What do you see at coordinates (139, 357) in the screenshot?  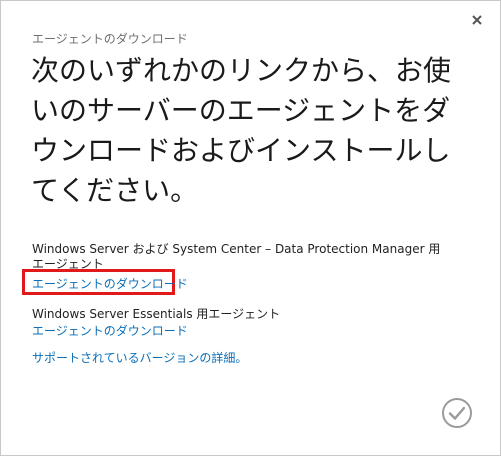 I see `supported-versions-link: サポートされているバージョンの詳細。` at bounding box center [139, 357].